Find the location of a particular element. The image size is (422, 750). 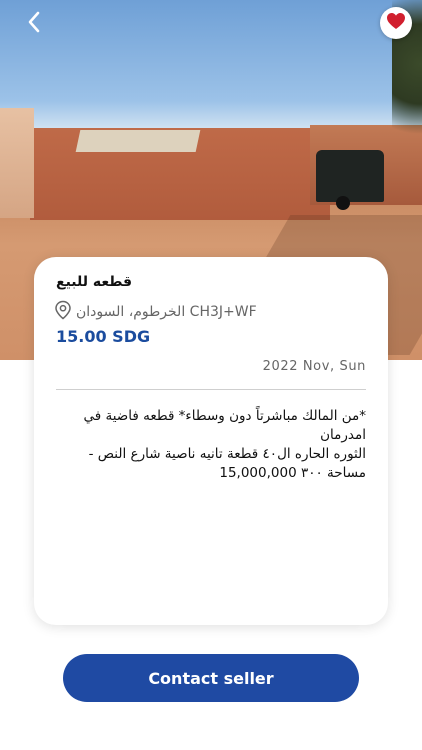

chevron-left-icon is located at coordinates (34, 22).